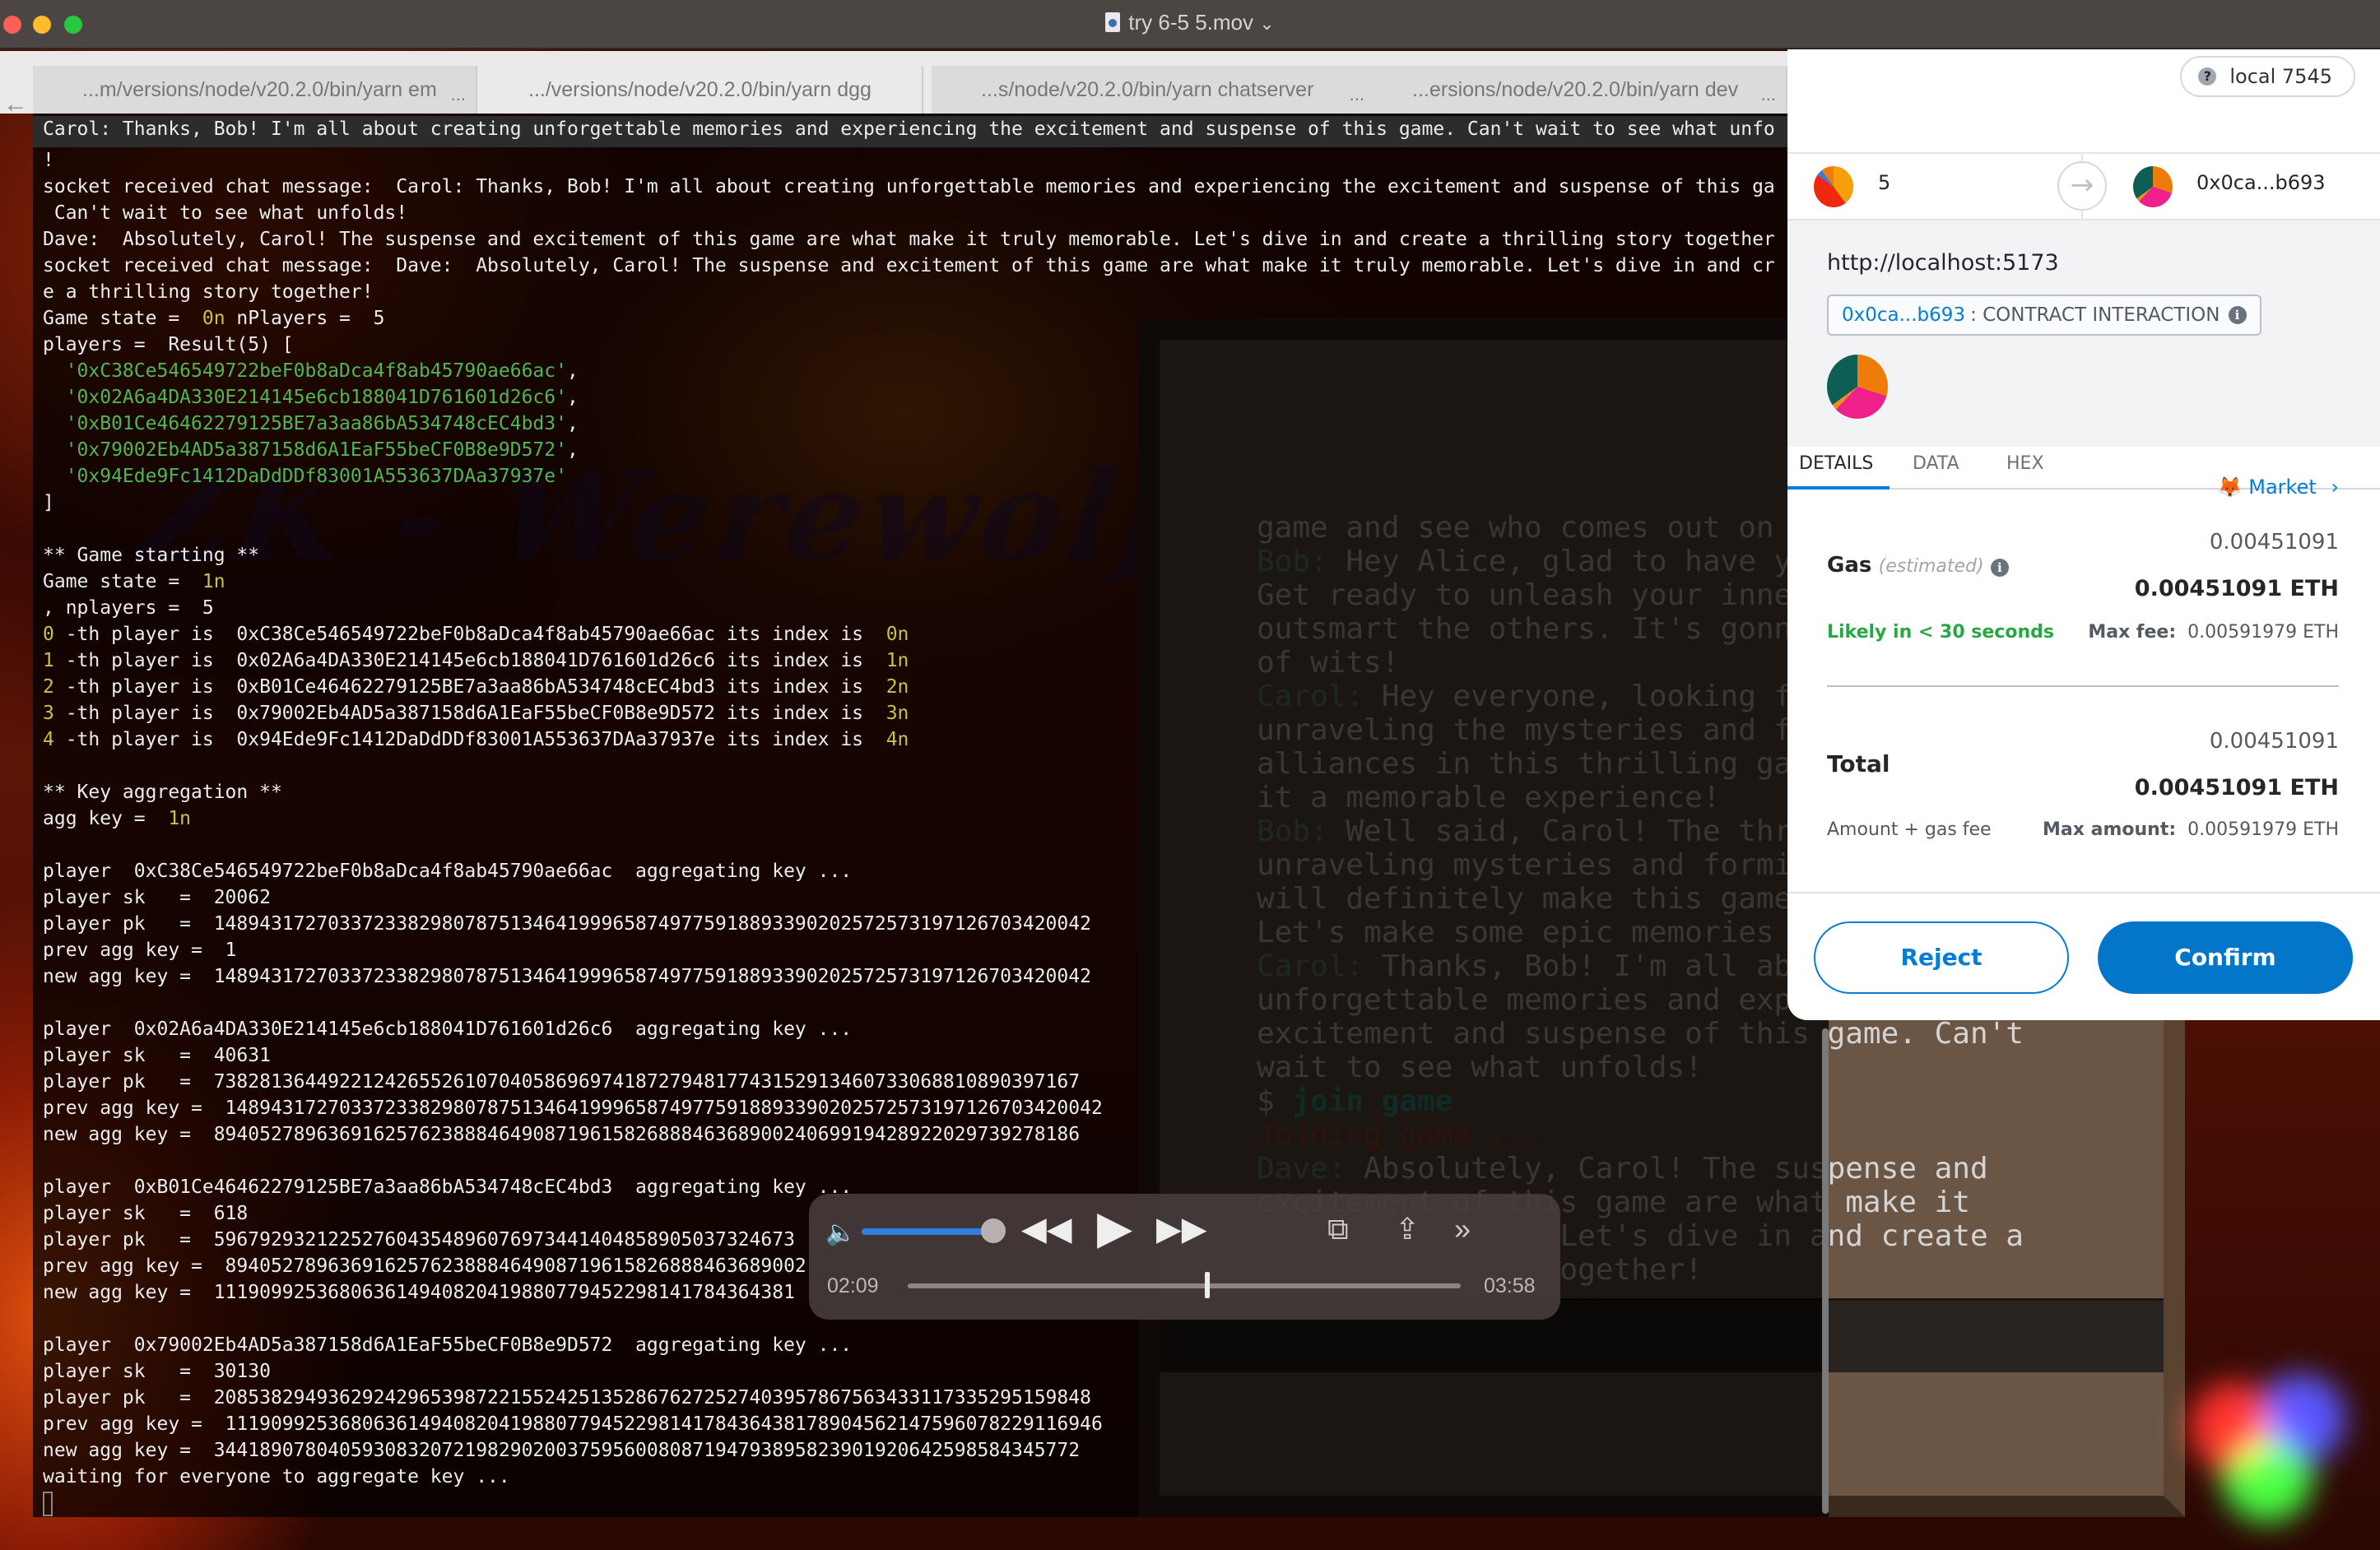 The height and width of the screenshot is (1550, 2380). What do you see at coordinates (701, 90) in the screenshot?
I see `tab-yarn-dgg: .../versions/node/v20.2.0/bin/yarn dgg` at bounding box center [701, 90].